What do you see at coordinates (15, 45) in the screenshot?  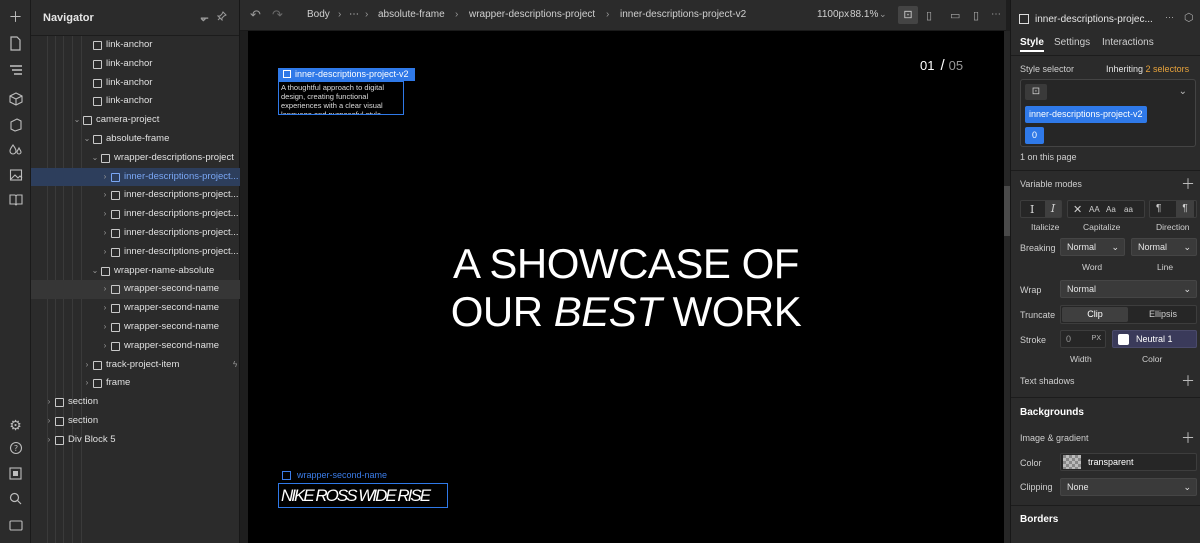 I see `pages-icon` at bounding box center [15, 45].